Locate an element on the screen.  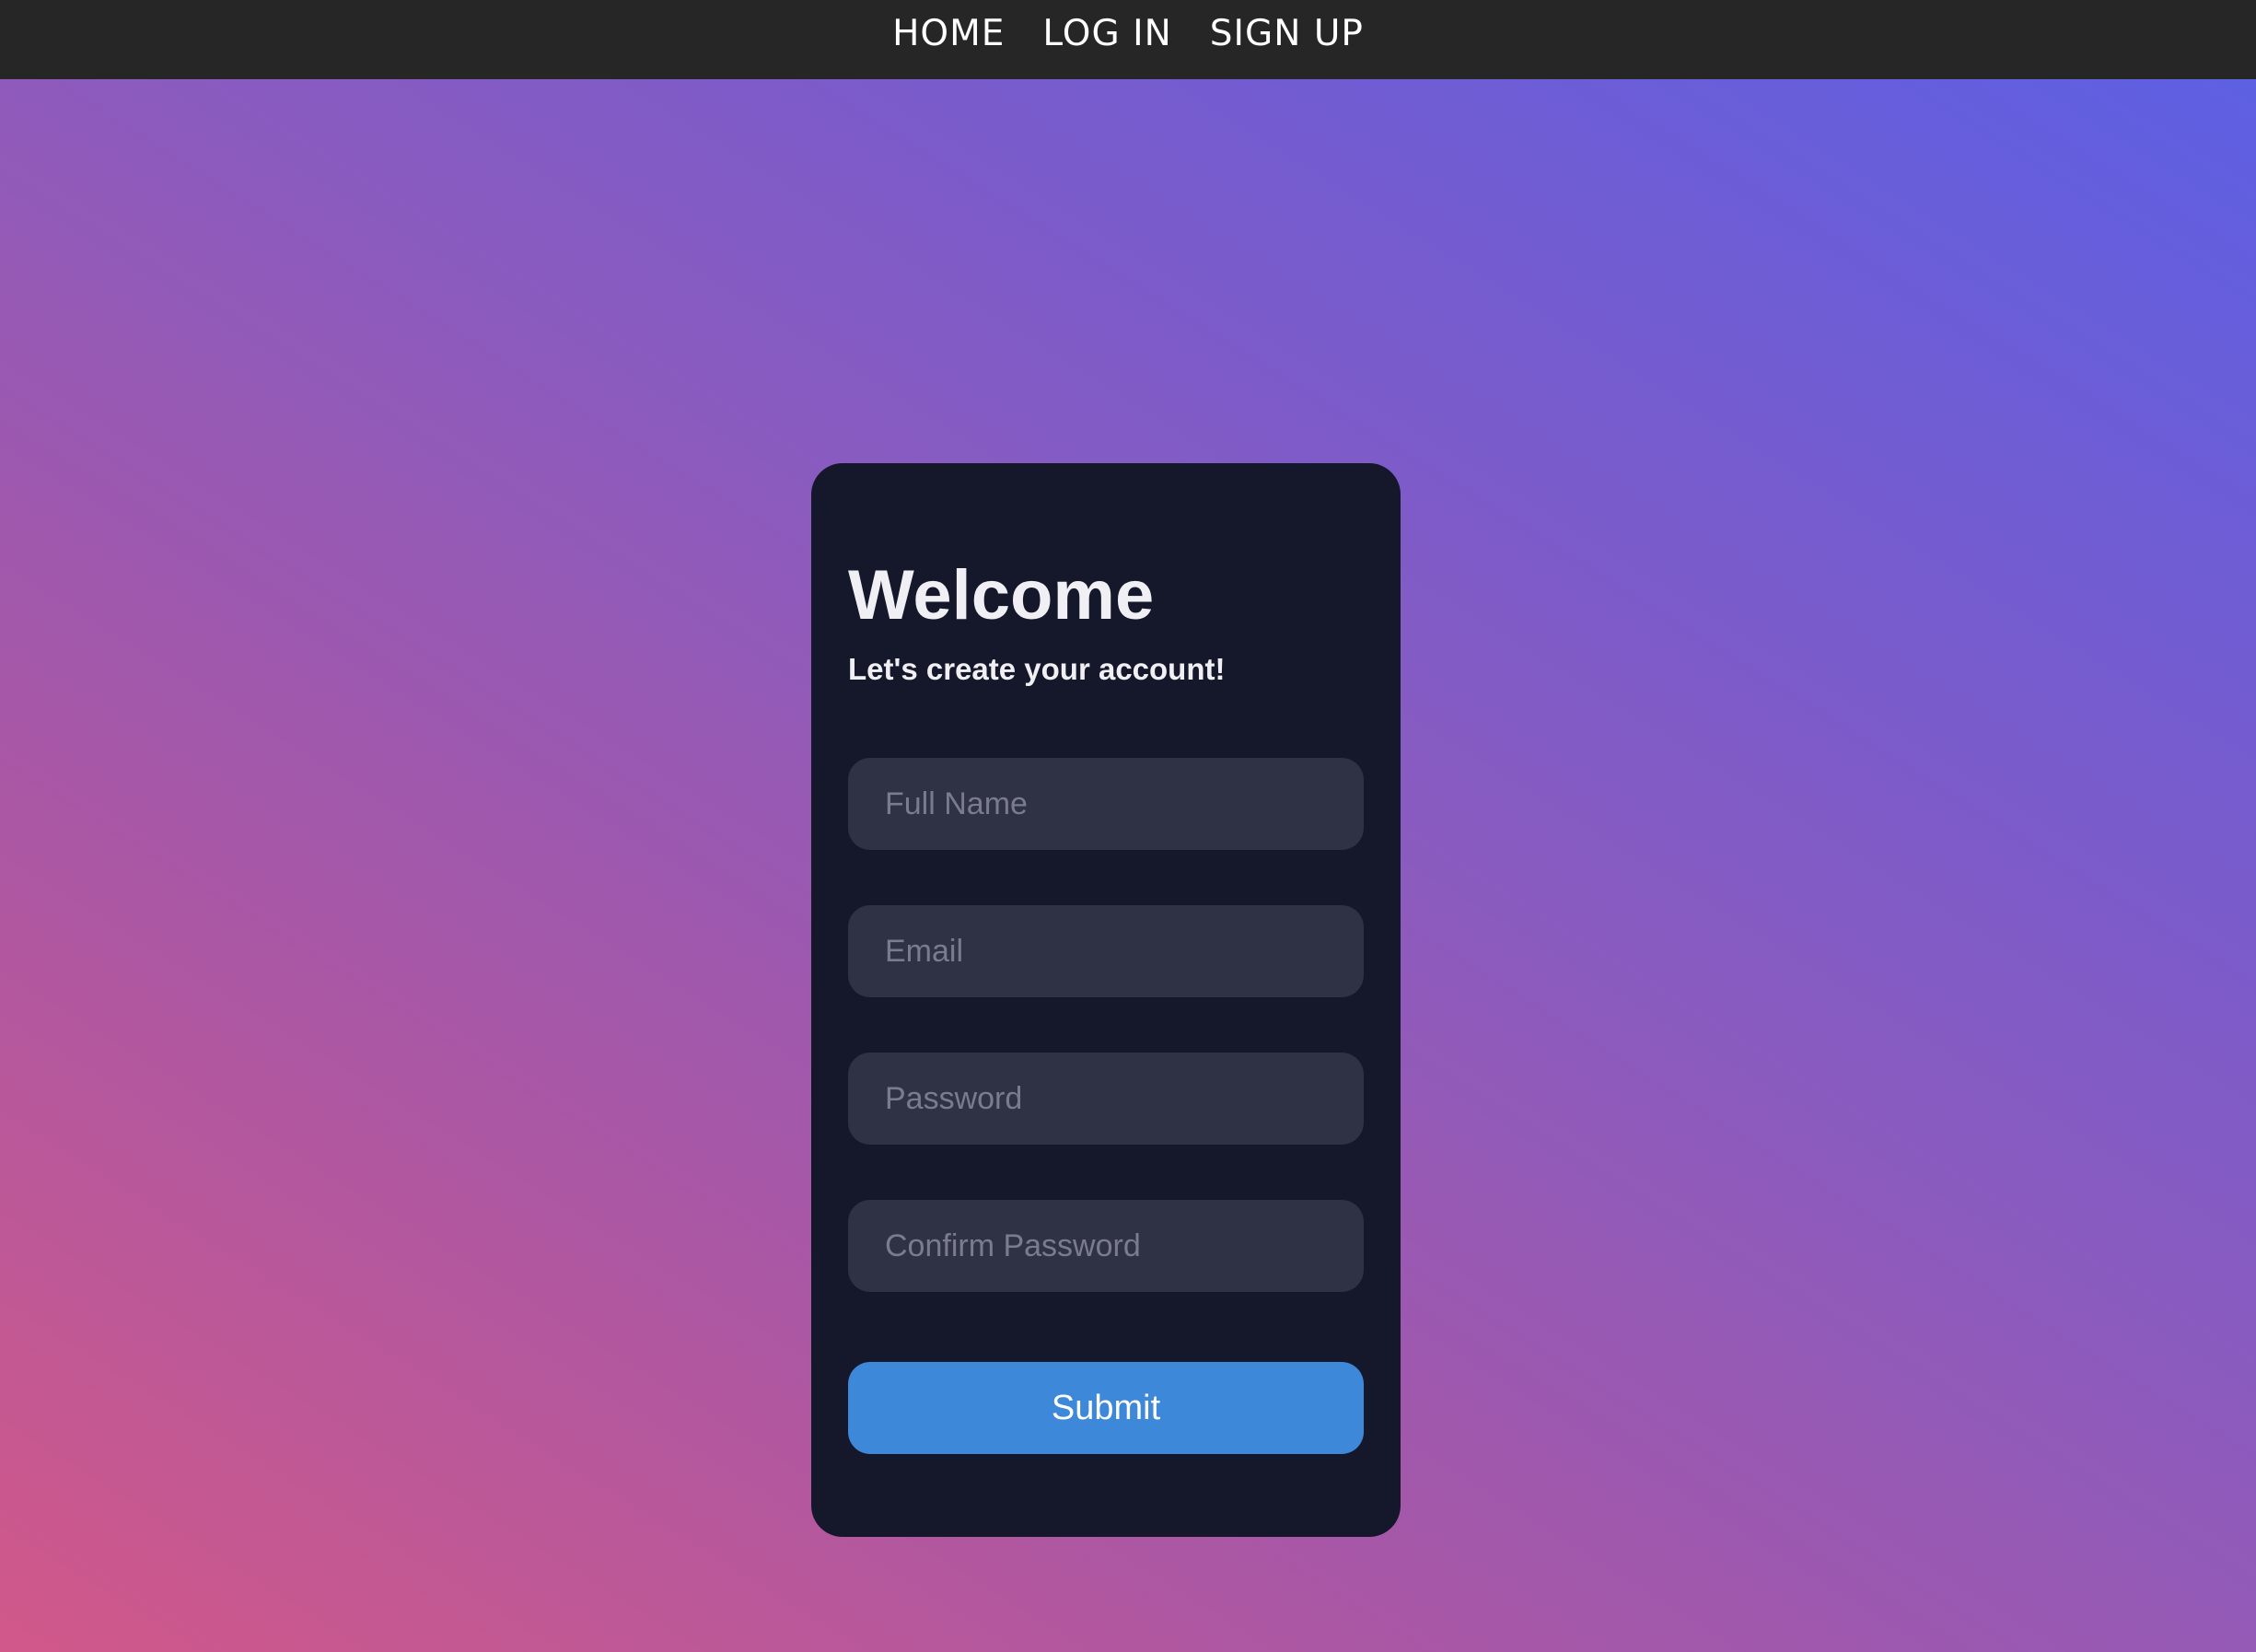
nav-home-link: HOME is located at coordinates (949, 33).